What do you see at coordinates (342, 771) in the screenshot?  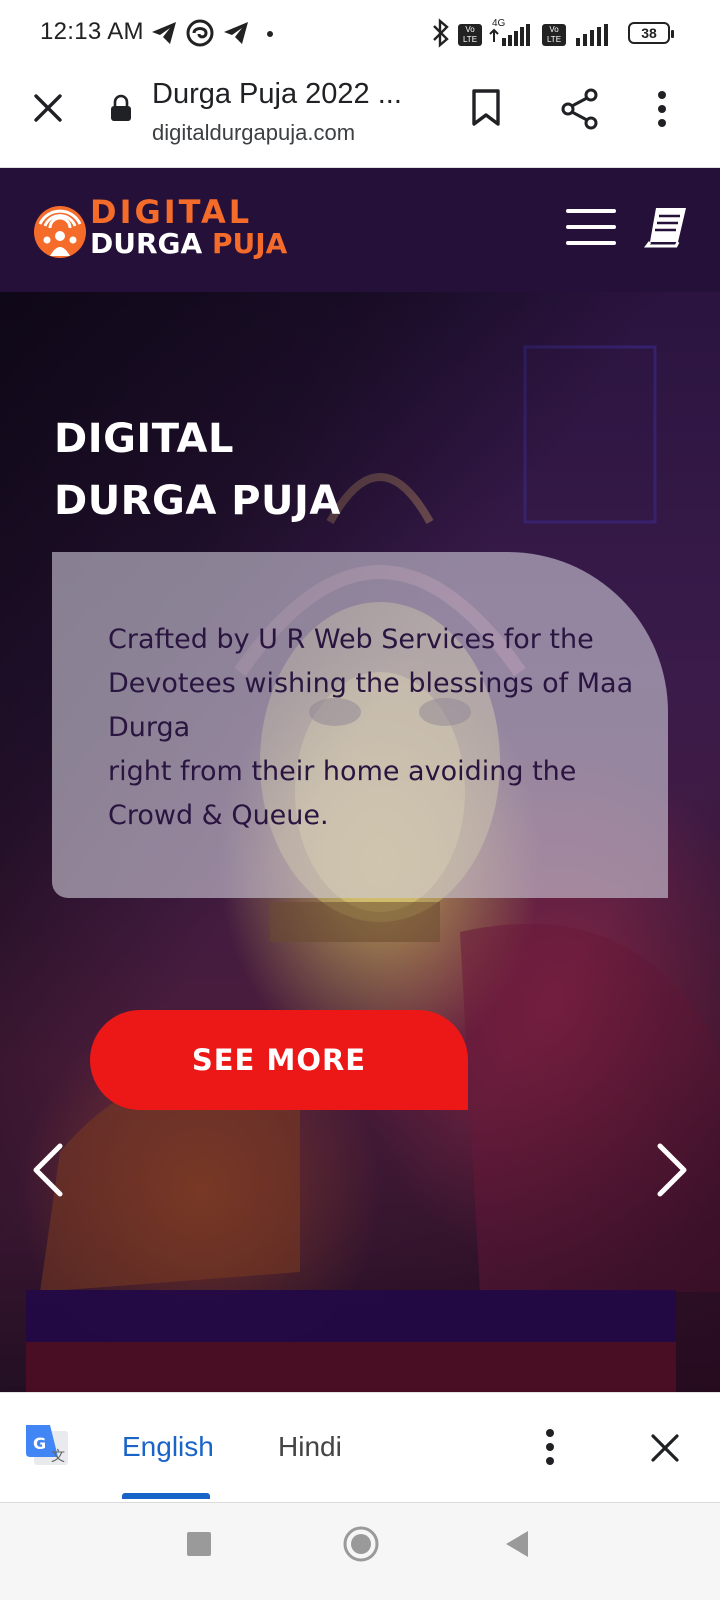 I see `description-line: right from their home avoiding the` at bounding box center [342, 771].